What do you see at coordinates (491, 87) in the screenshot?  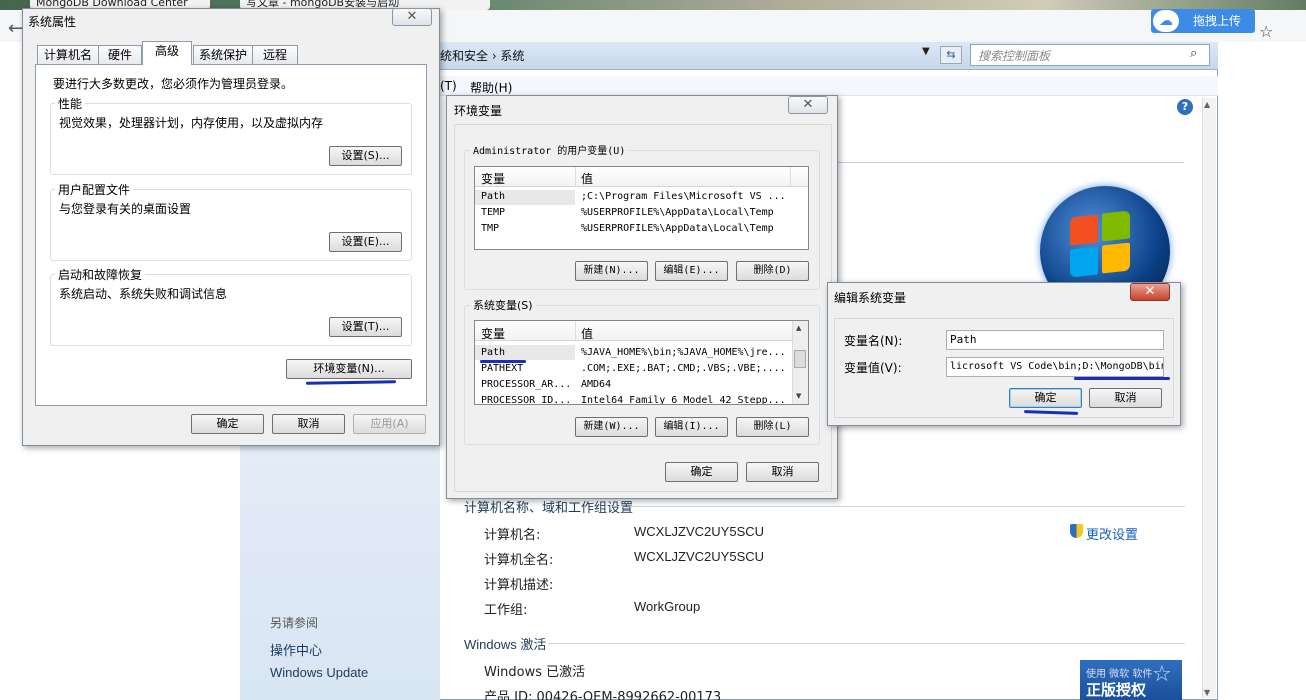 I see `menu-item-help: 帮助(H)` at bounding box center [491, 87].